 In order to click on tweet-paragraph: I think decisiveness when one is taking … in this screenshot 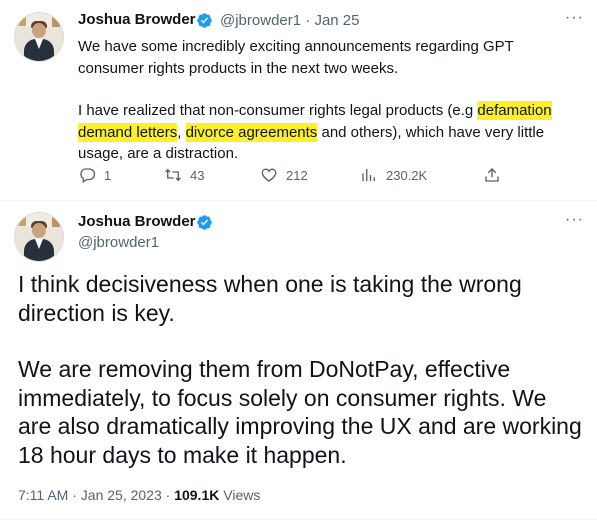, I will do `click(270, 298)`.